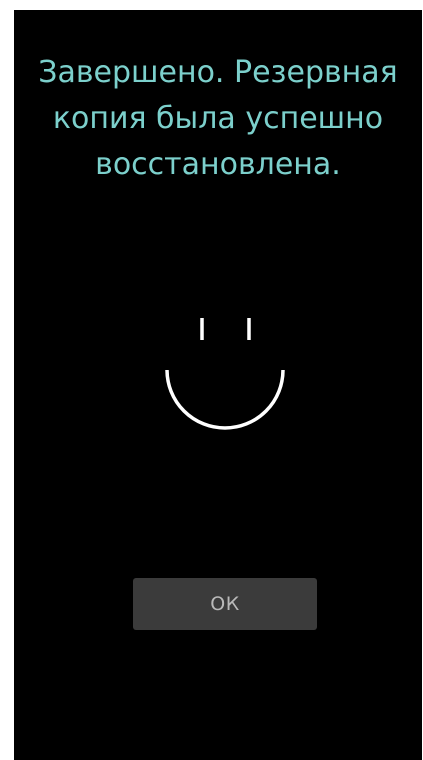  What do you see at coordinates (218, 72) in the screenshot?
I see `completion-message-line-1: Завершено. Резервная` at bounding box center [218, 72].